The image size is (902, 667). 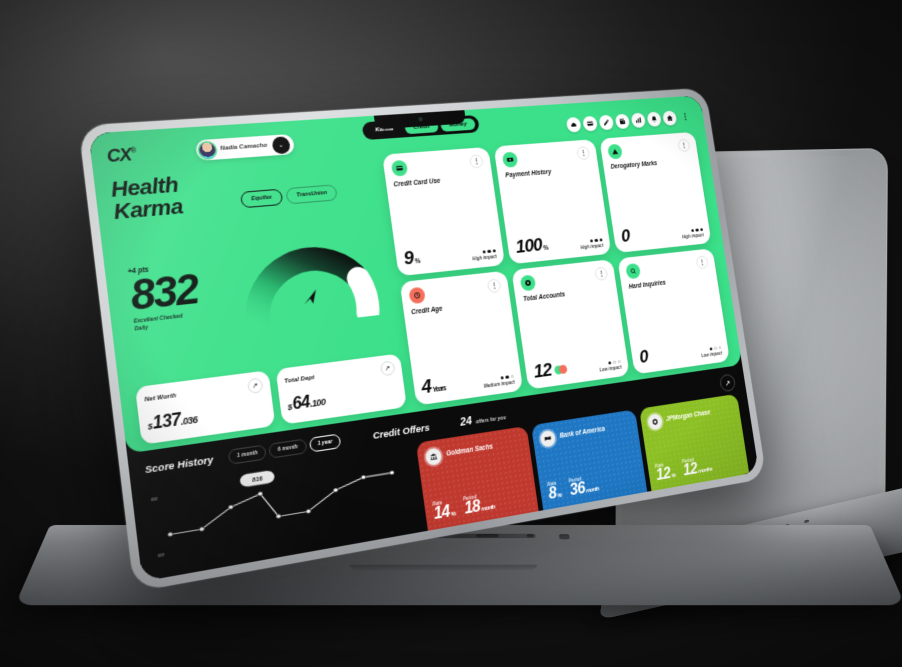 What do you see at coordinates (491, 420) in the screenshot?
I see `offers-count-label: offers for you` at bounding box center [491, 420].